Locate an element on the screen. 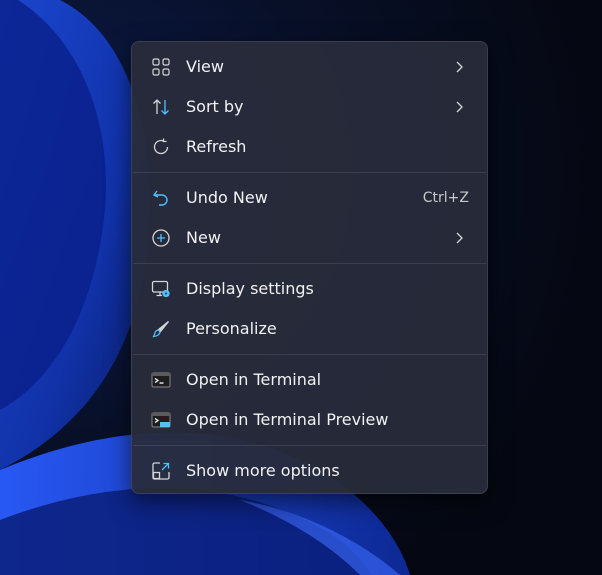 The image size is (602, 575). menu-item-label: Sort by is located at coordinates (215, 106).